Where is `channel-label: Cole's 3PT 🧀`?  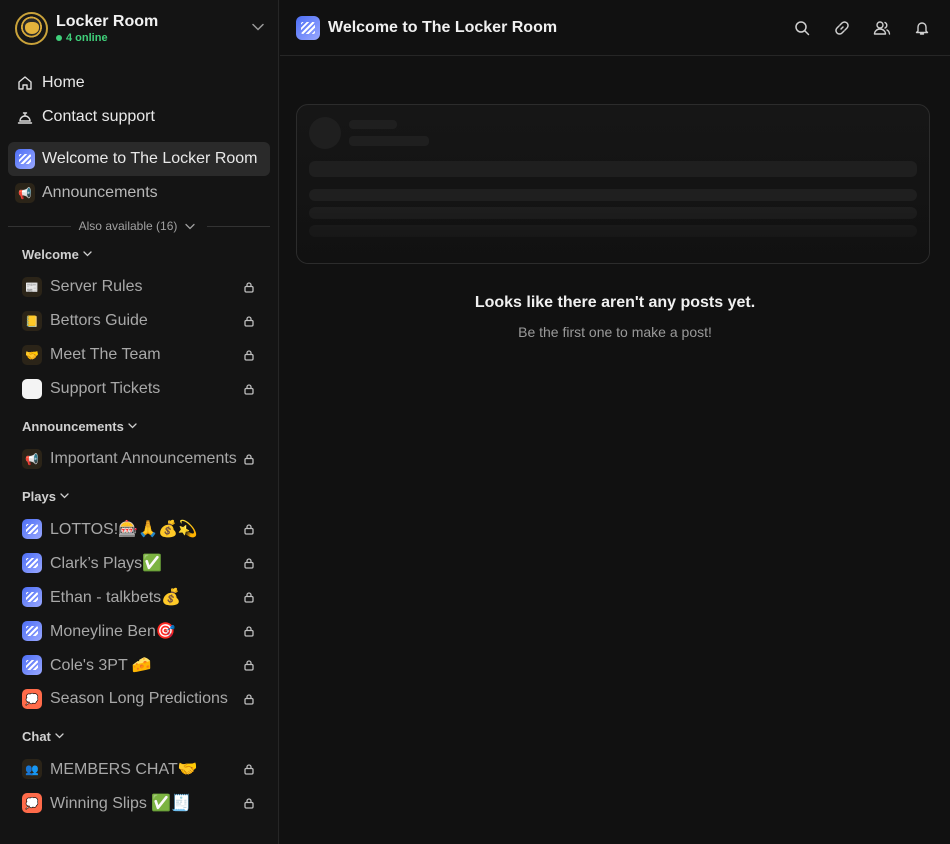
channel-label: Cole's 3PT 🧀 is located at coordinates (101, 665).